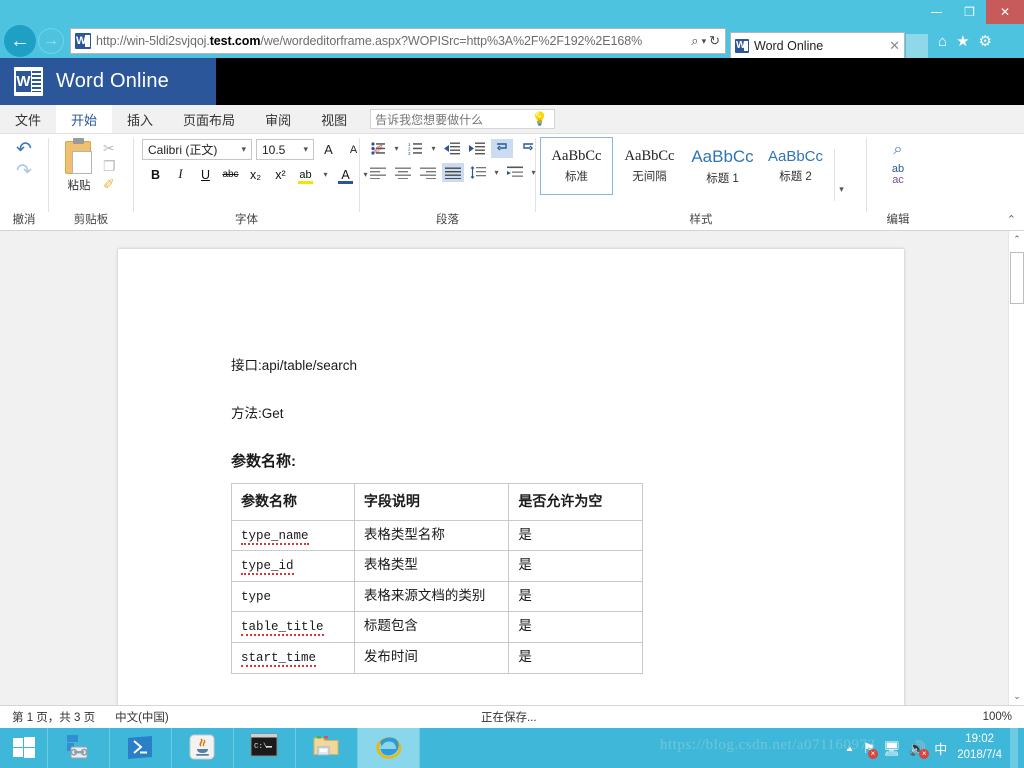 Image resolution: width=1024 pixels, height=768 pixels. I want to click on styles-more-button: ▾, so click(841, 175).